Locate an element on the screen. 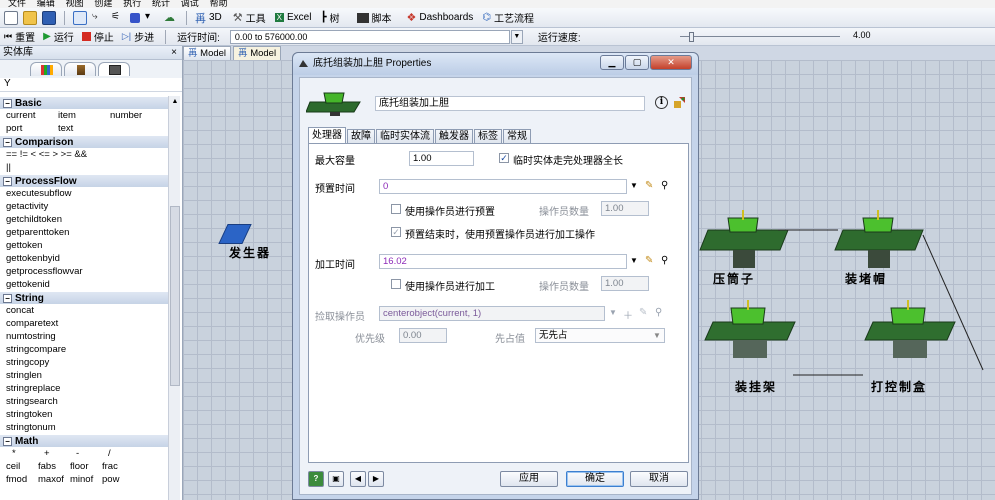  new-file-icon is located at coordinates (11, 17).